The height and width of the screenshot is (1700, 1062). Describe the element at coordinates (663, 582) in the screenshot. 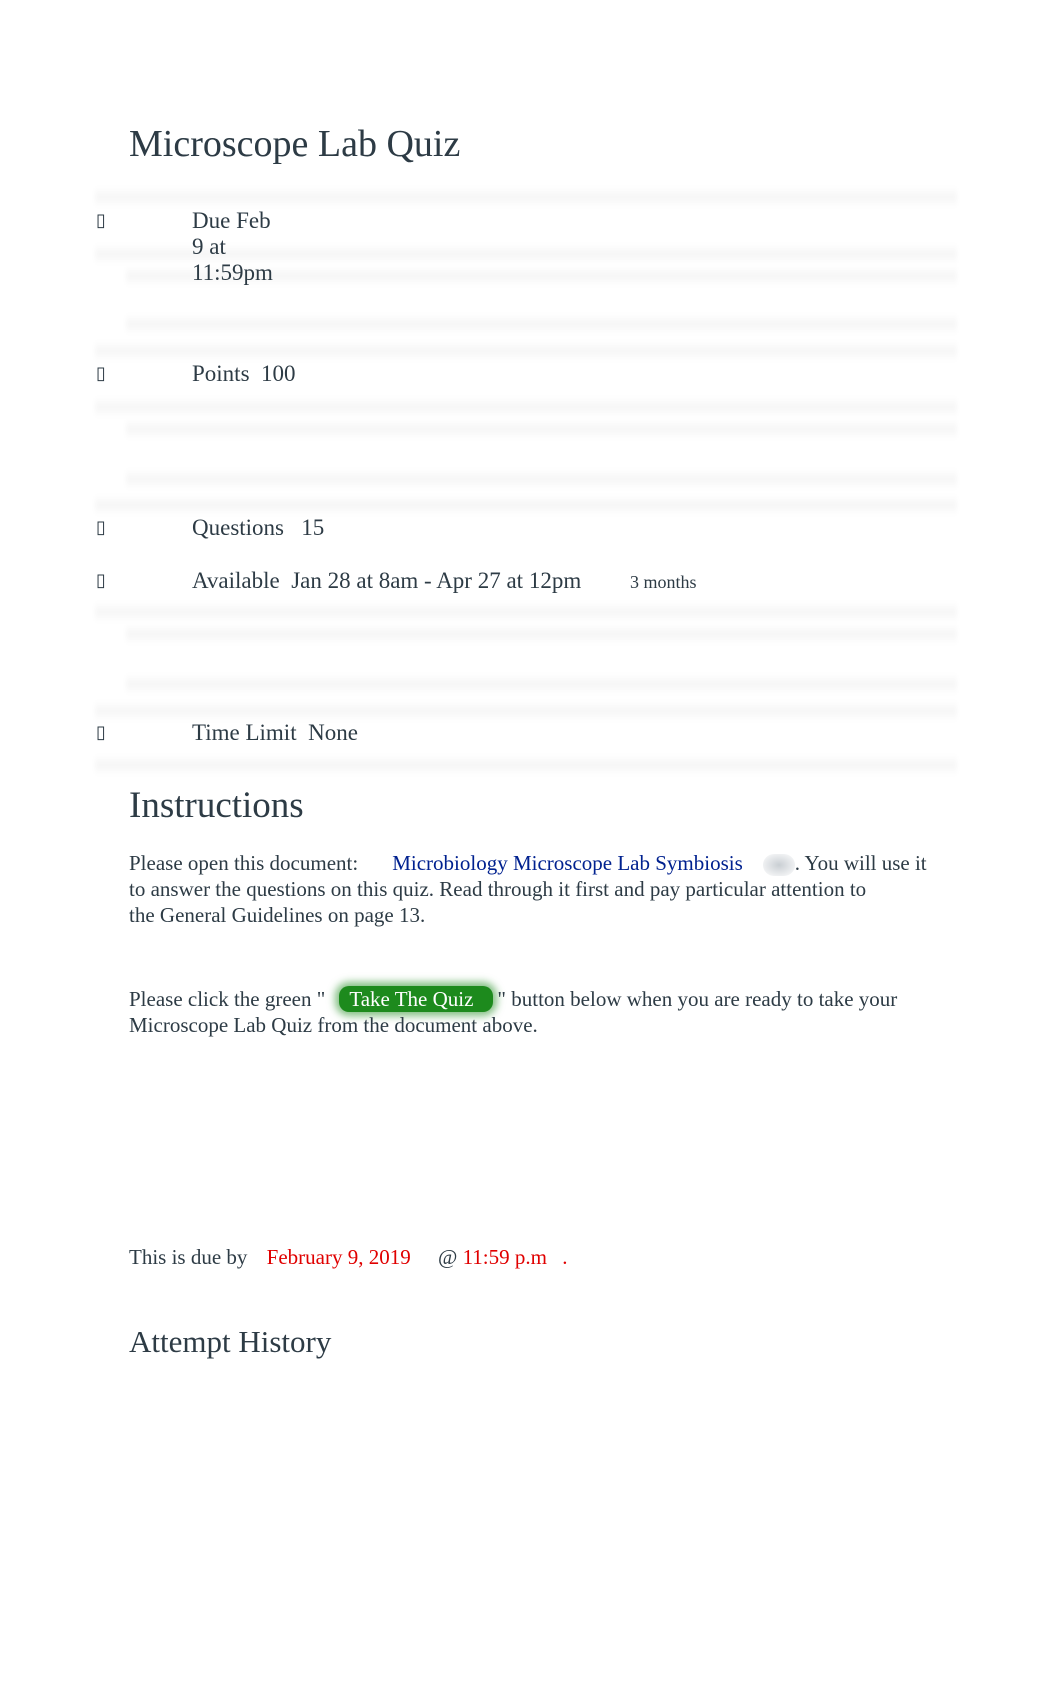

I see `availability-duration: 3 months` at that location.